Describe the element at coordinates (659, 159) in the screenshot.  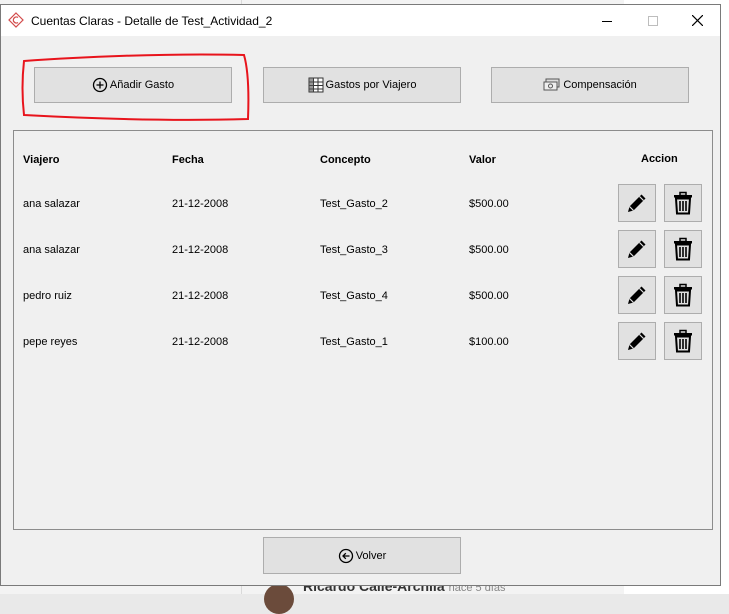
I see `header-action: Accion` at that location.